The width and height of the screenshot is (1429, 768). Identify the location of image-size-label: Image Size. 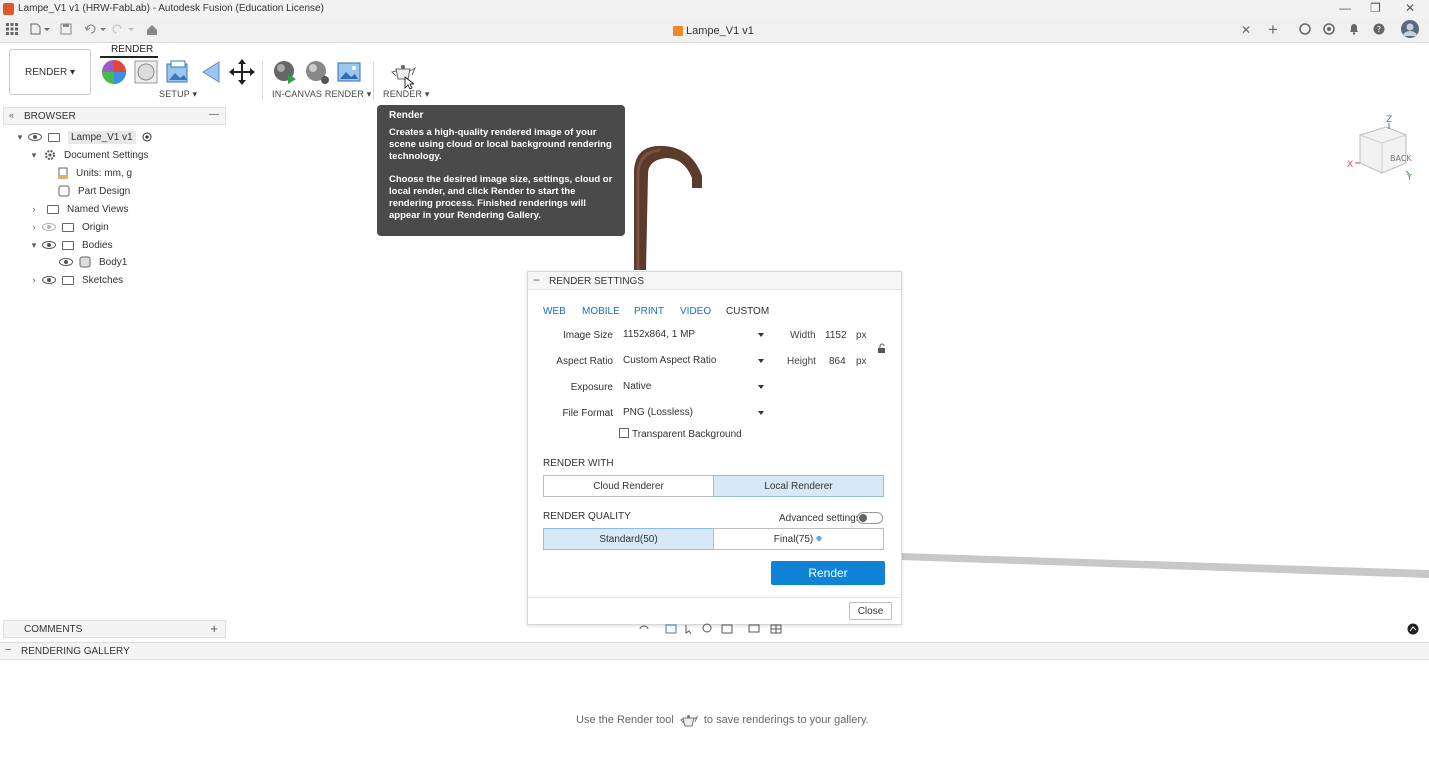
(587, 335).